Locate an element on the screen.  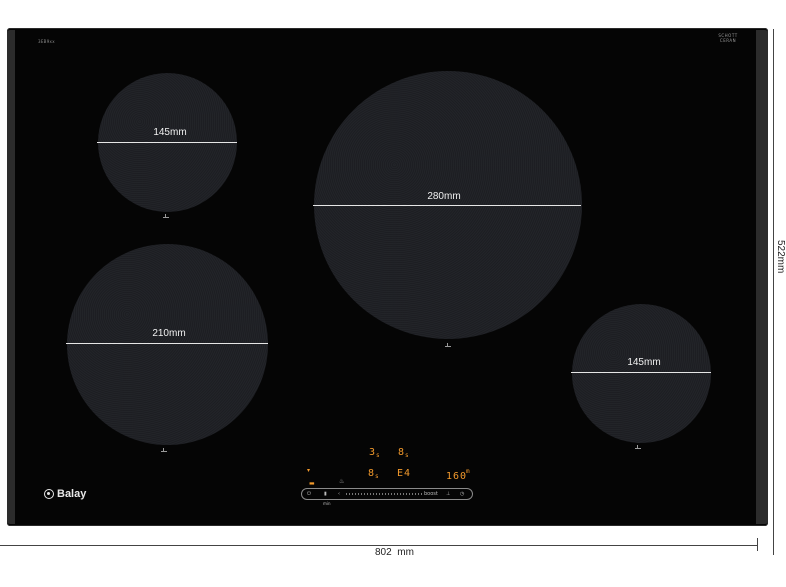
width-dimension-line is located at coordinates (378, 545).